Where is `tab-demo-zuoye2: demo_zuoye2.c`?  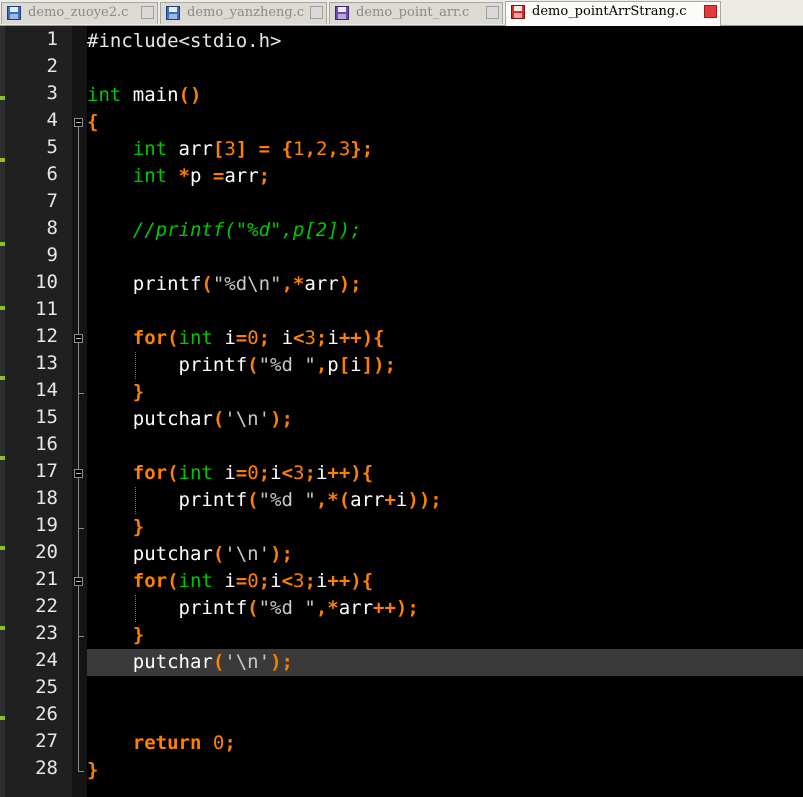
tab-demo-zuoye2: demo_zuoye2.c is located at coordinates (79, 13).